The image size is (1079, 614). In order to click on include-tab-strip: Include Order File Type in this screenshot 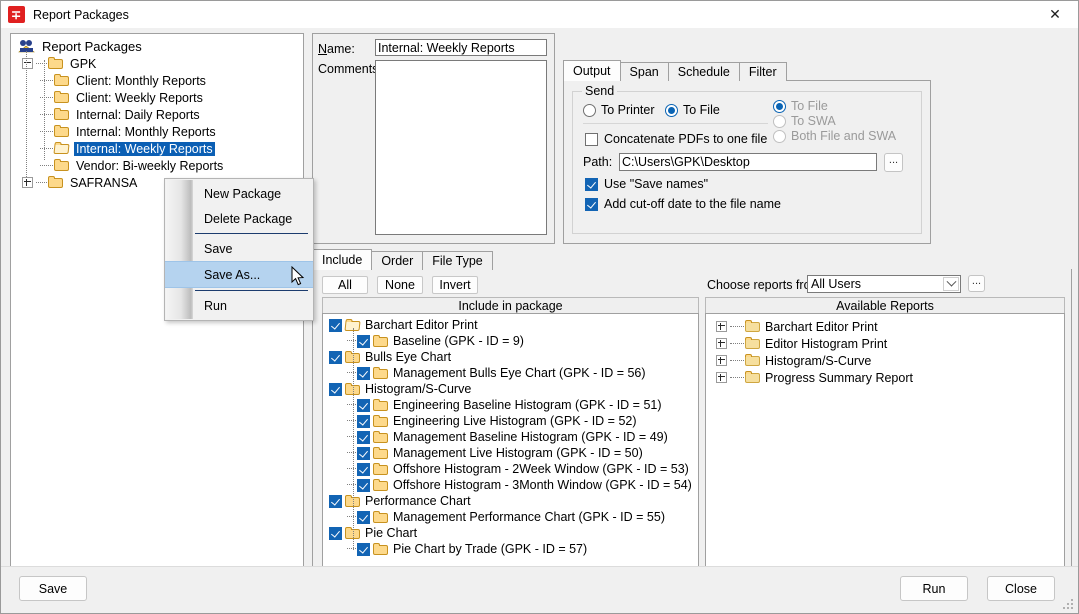, I will do `click(402, 259)`.